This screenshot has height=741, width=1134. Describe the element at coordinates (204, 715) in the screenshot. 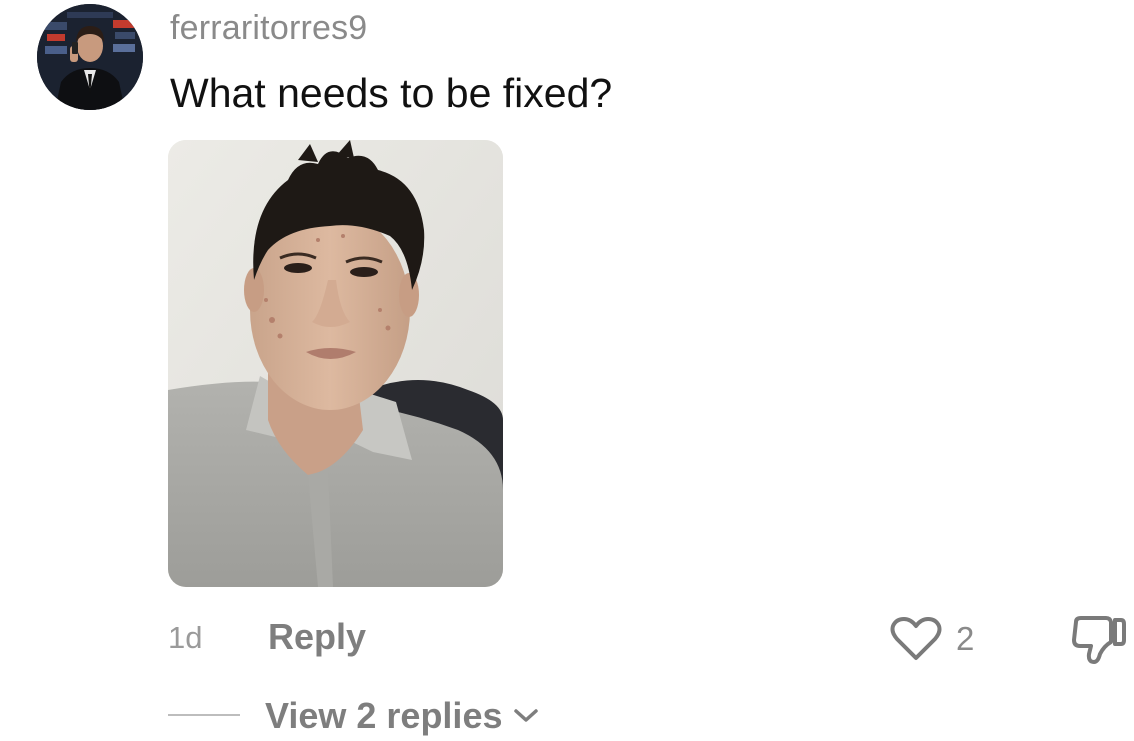

I see `replies-divider` at that location.